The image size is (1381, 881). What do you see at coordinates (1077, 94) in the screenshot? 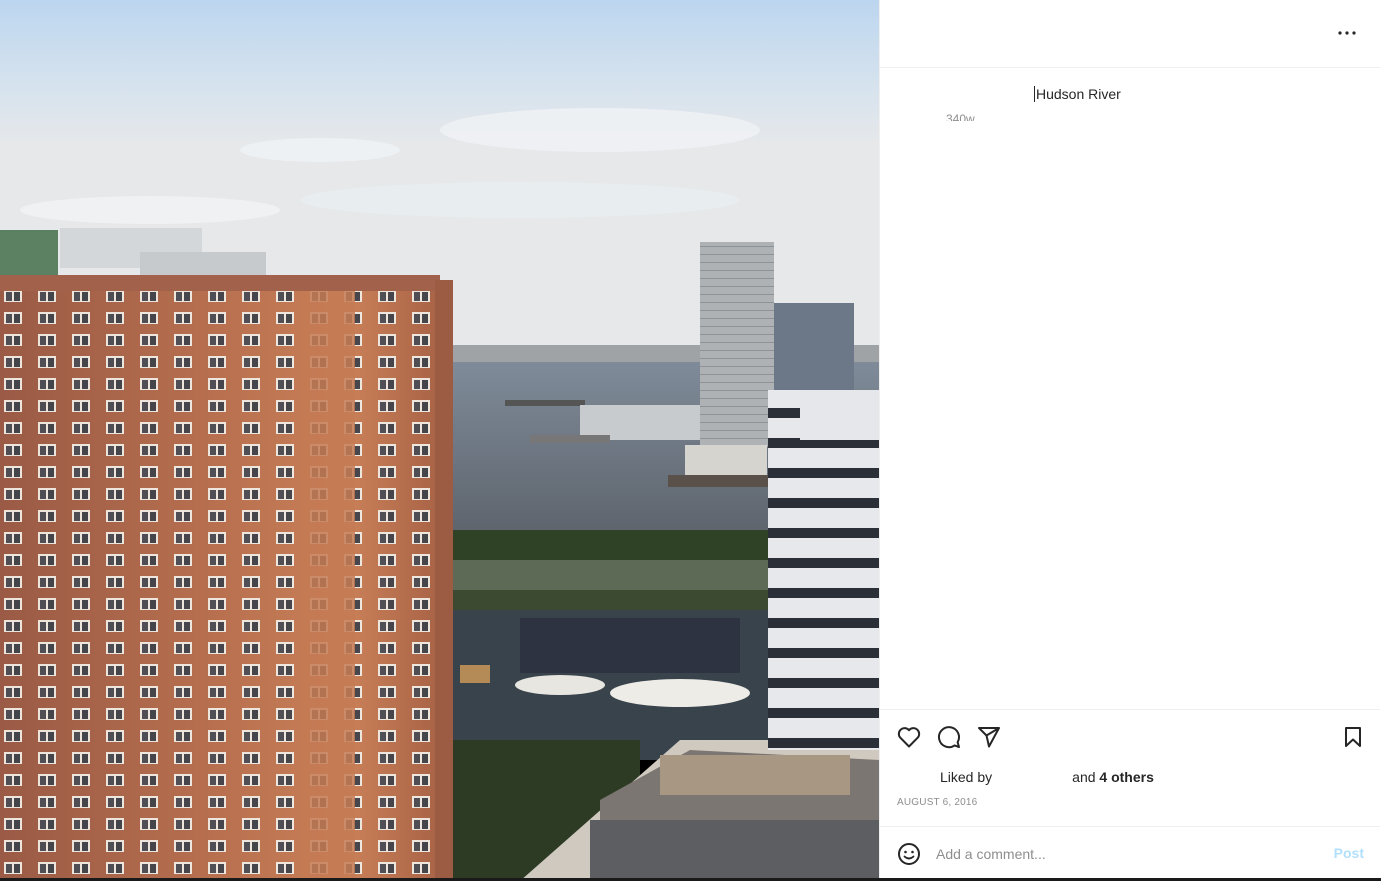
I see `post-caption: Hudson River` at bounding box center [1077, 94].